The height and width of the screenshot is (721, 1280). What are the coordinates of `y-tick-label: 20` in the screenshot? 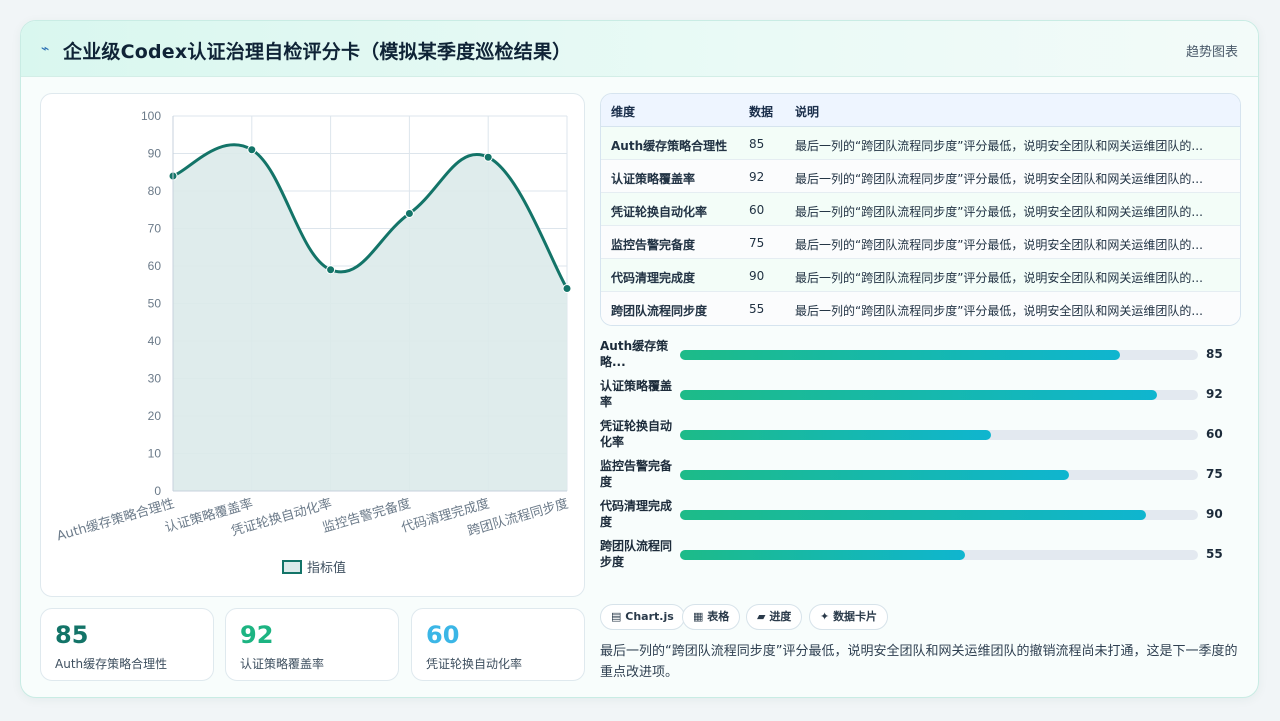 It's located at (155, 416).